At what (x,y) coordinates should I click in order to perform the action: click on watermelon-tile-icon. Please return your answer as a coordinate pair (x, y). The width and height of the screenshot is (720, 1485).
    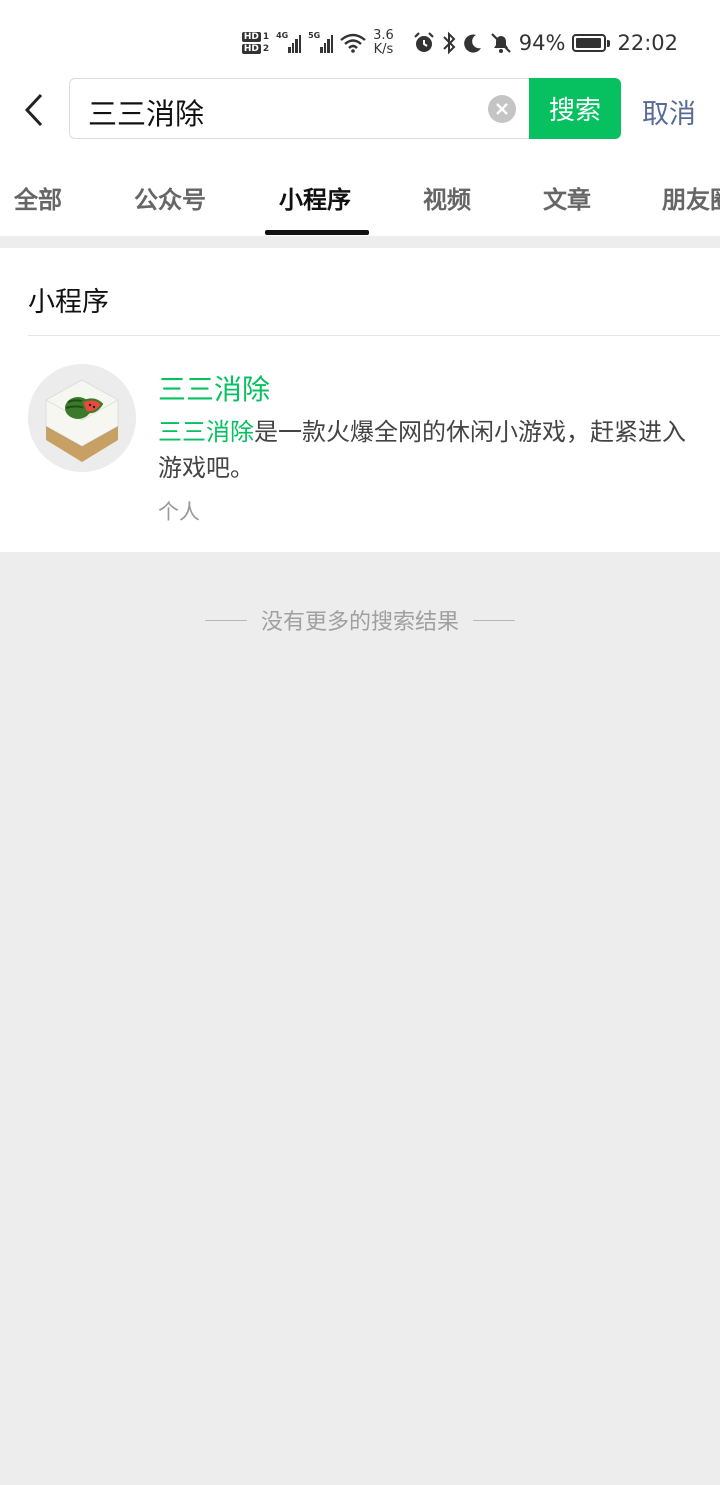
    Looking at the image, I should click on (82, 418).